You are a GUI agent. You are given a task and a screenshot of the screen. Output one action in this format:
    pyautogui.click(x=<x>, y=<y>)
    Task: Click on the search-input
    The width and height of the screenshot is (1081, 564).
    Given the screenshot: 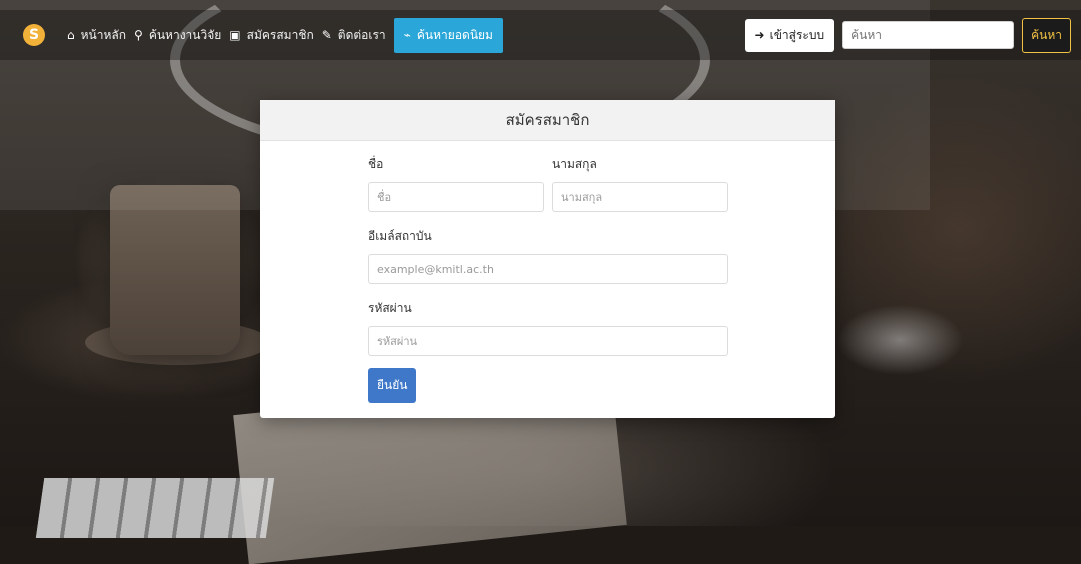 What is the action you would take?
    pyautogui.click(x=928, y=35)
    